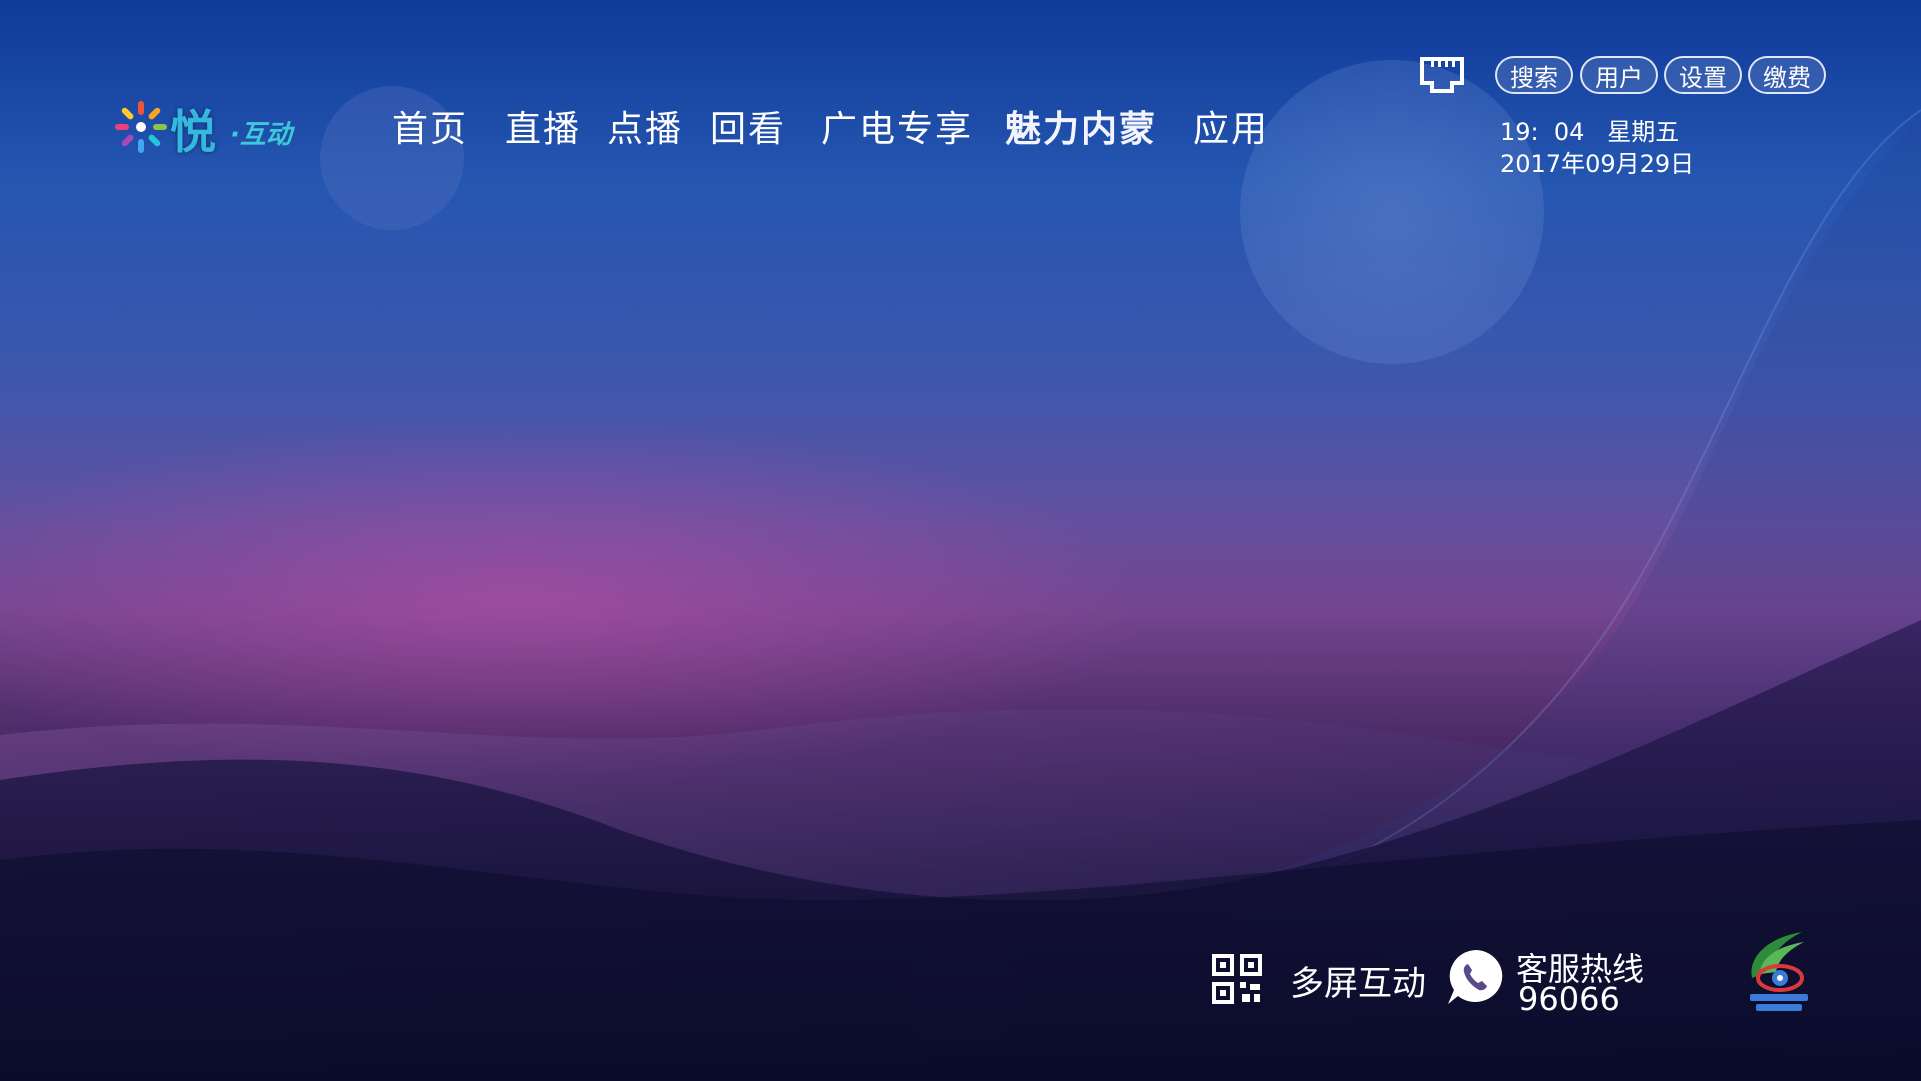 The height and width of the screenshot is (1081, 1921). What do you see at coordinates (430, 126) in the screenshot?
I see `nav-item-home: 首页` at bounding box center [430, 126].